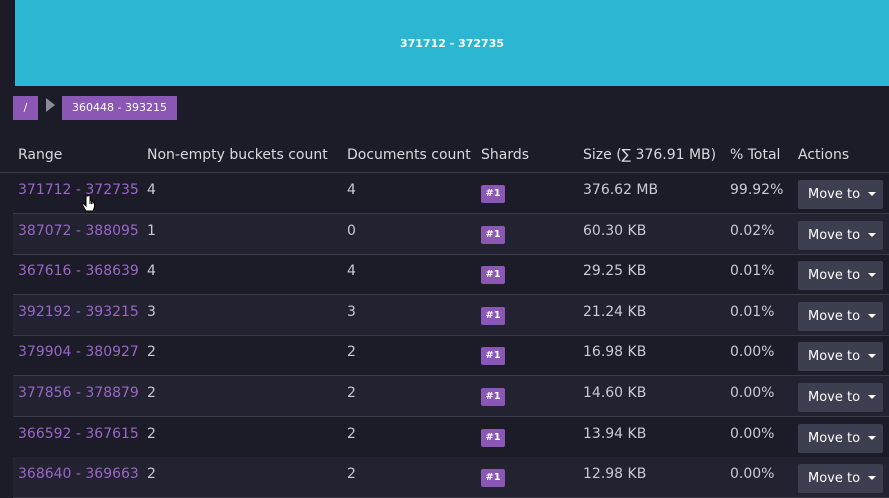  What do you see at coordinates (757, 190) in the screenshot?
I see `pct-total-value: 99.92%` at bounding box center [757, 190].